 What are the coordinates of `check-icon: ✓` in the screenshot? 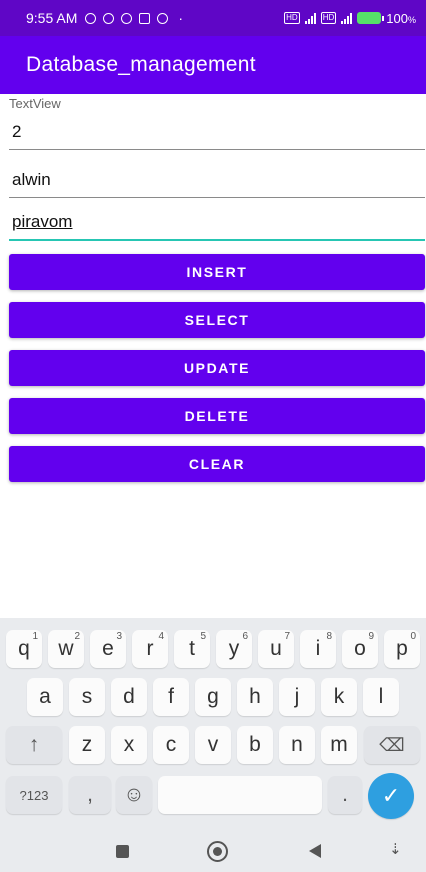 It's located at (391, 795).